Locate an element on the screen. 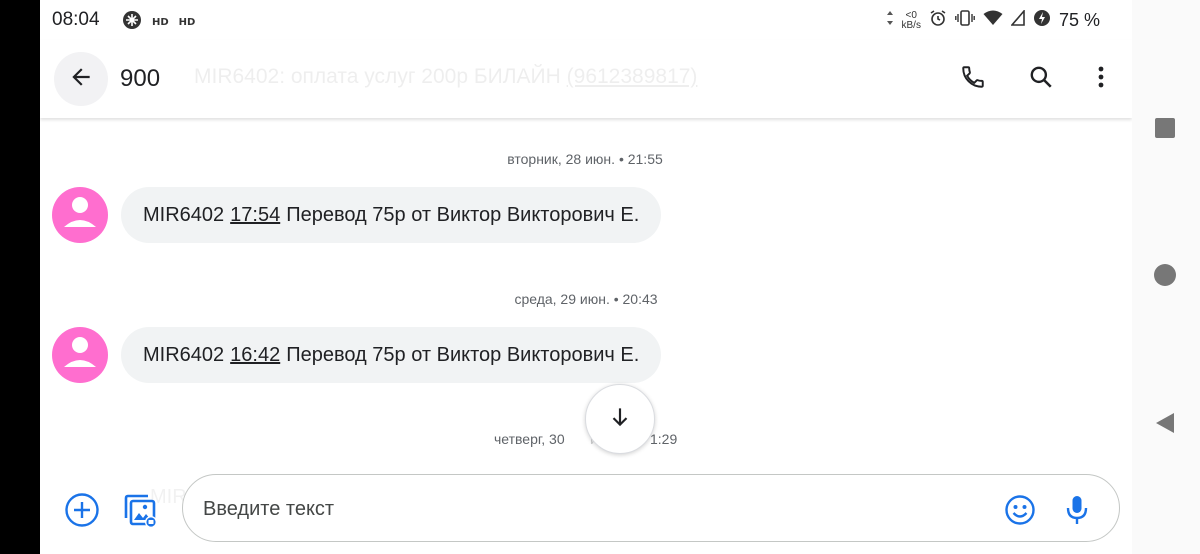 The image size is (1200, 554). phone-icon is located at coordinates (973, 79).